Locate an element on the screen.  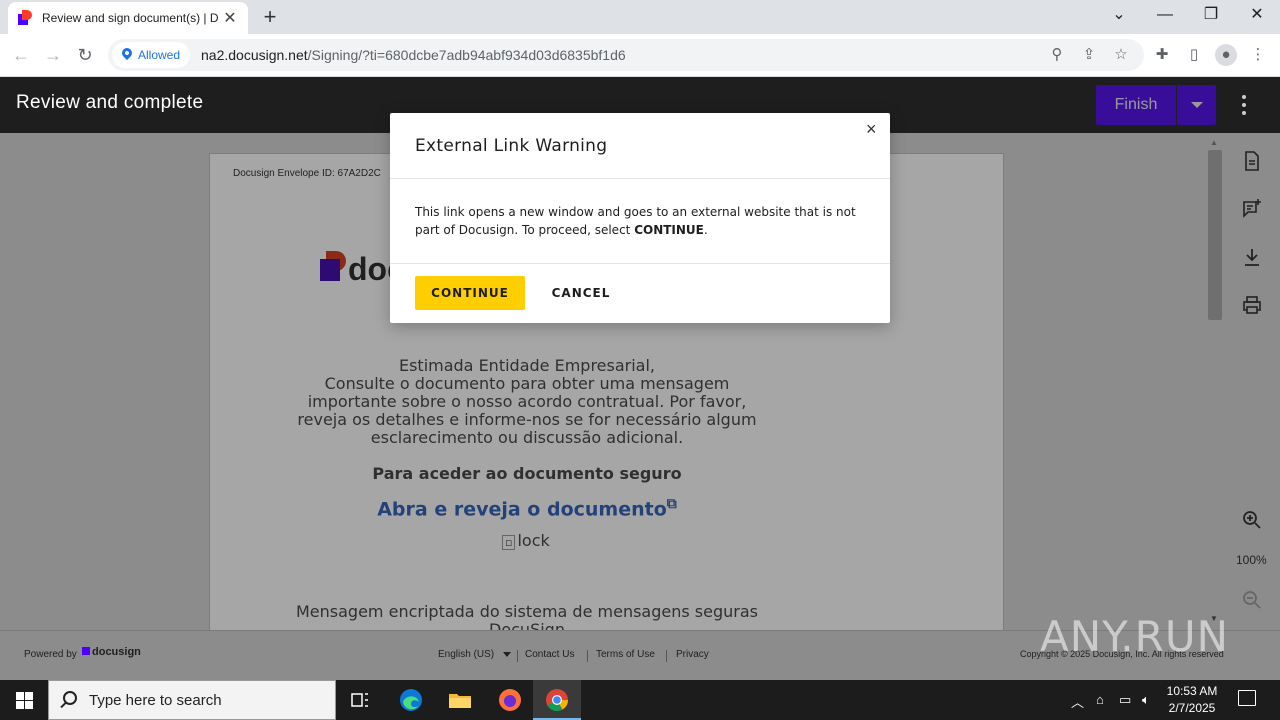
minimize-button: — is located at coordinates (1165, 15).